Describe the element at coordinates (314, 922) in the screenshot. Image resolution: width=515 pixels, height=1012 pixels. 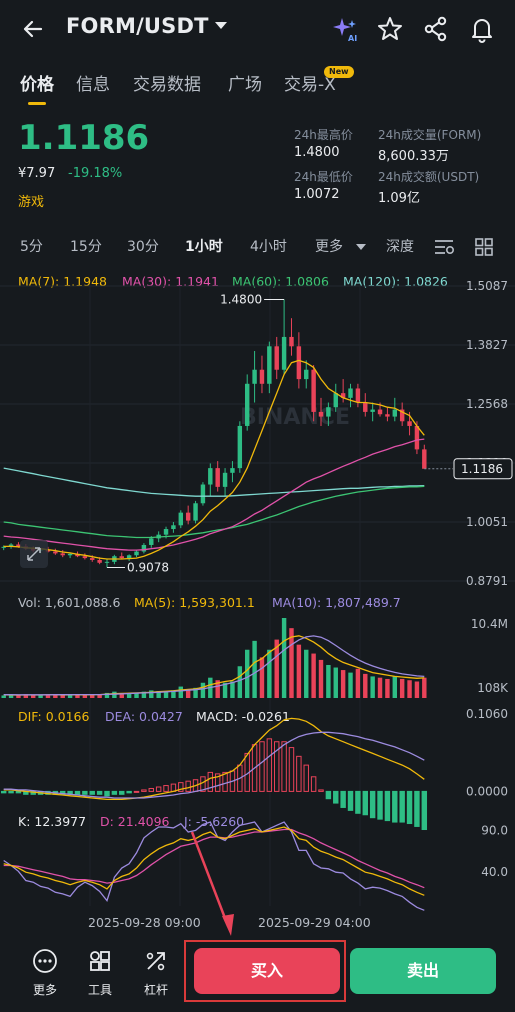
I see `x-axis-label: 2025-09-29 04:00` at that location.